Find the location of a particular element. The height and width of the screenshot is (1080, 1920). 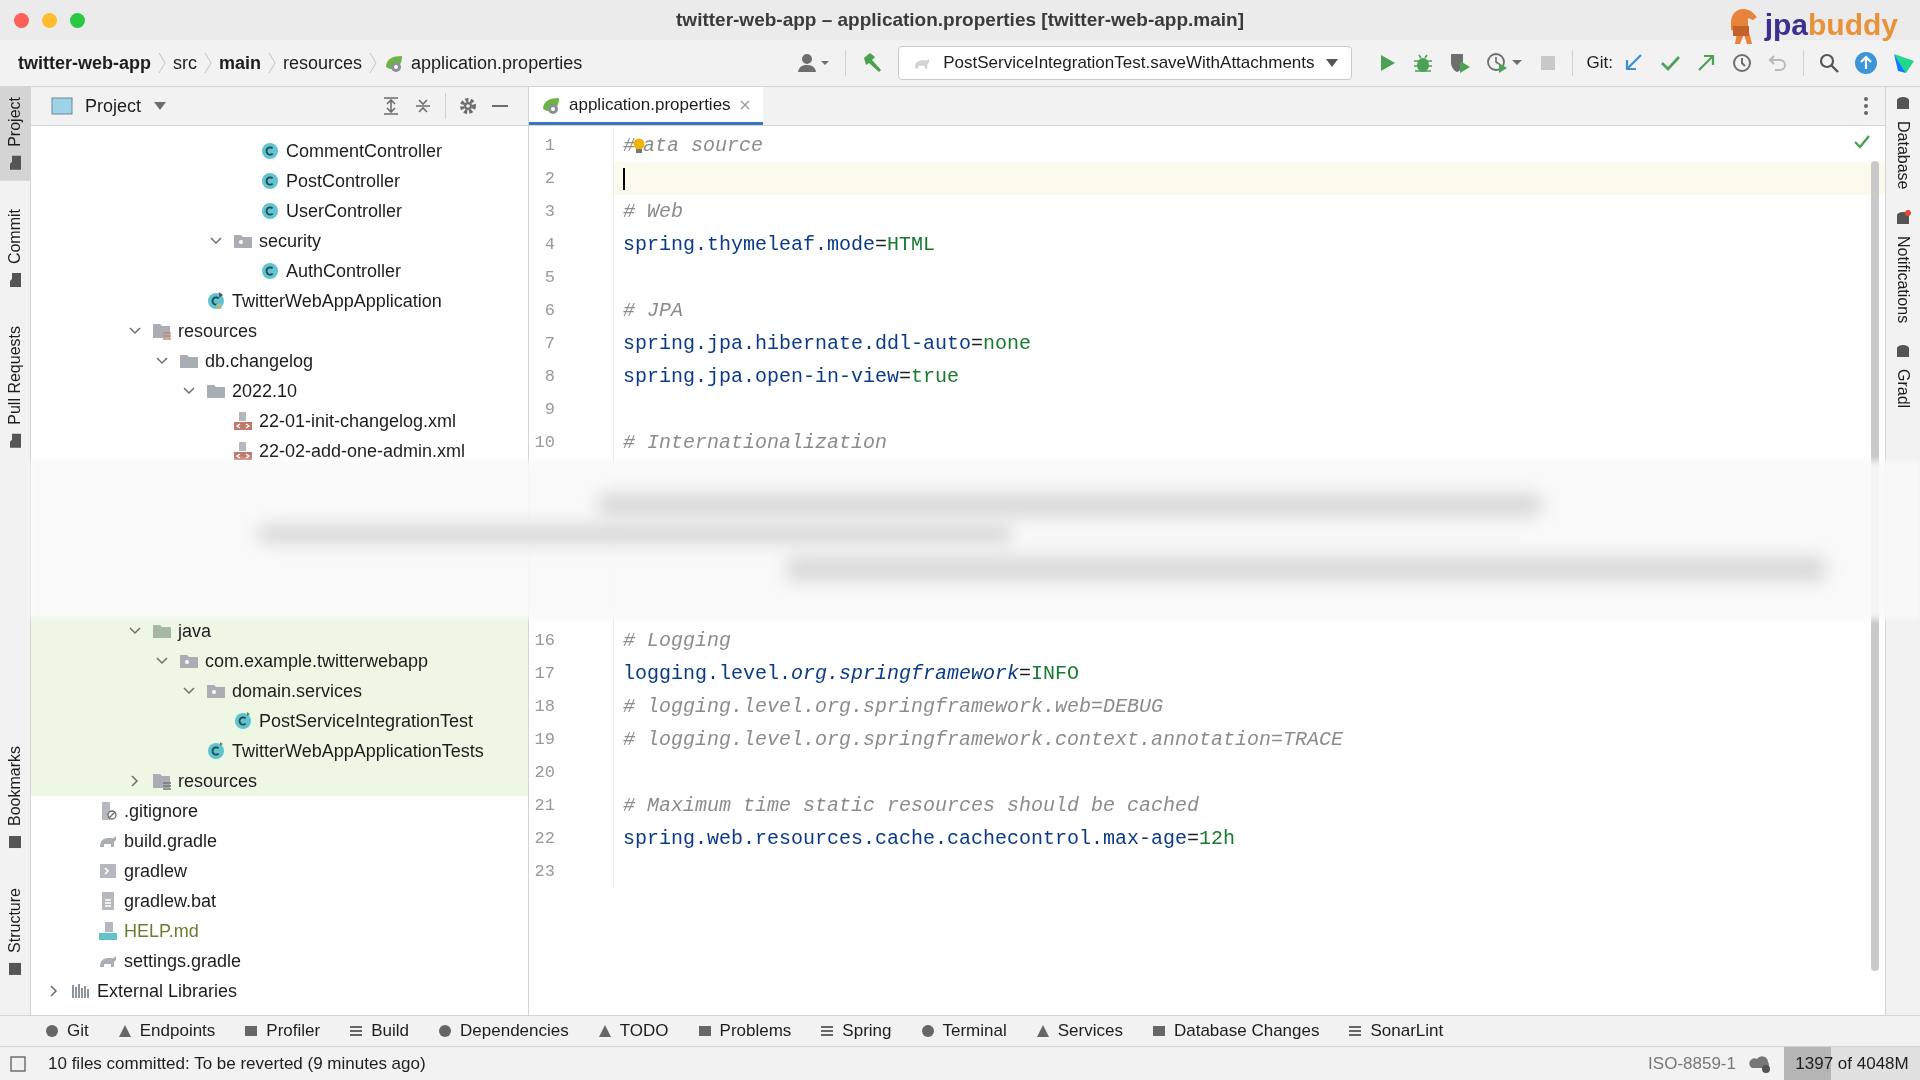

tool-window-tab: Gradl is located at coordinates (1903, 375).